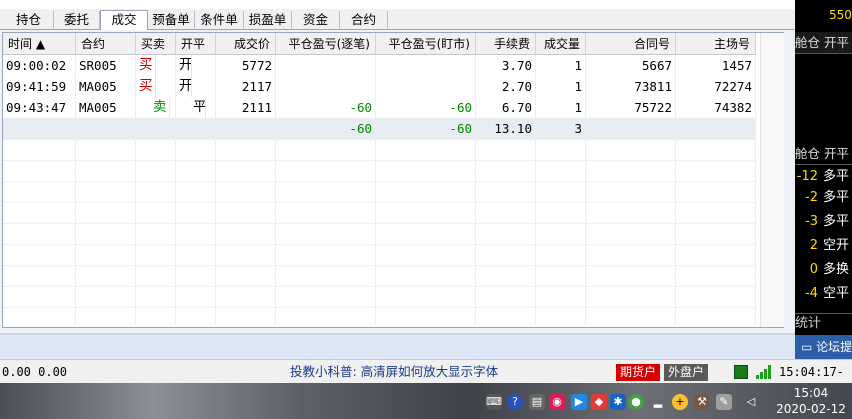 The image size is (852, 419). I want to click on col-contract: 合约, so click(106, 44).